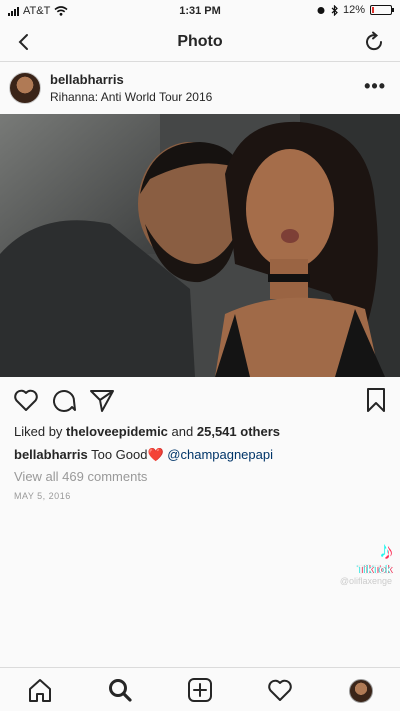 The height and width of the screenshot is (711, 400). Describe the element at coordinates (200, 401) in the screenshot. I see `post-actions` at that location.